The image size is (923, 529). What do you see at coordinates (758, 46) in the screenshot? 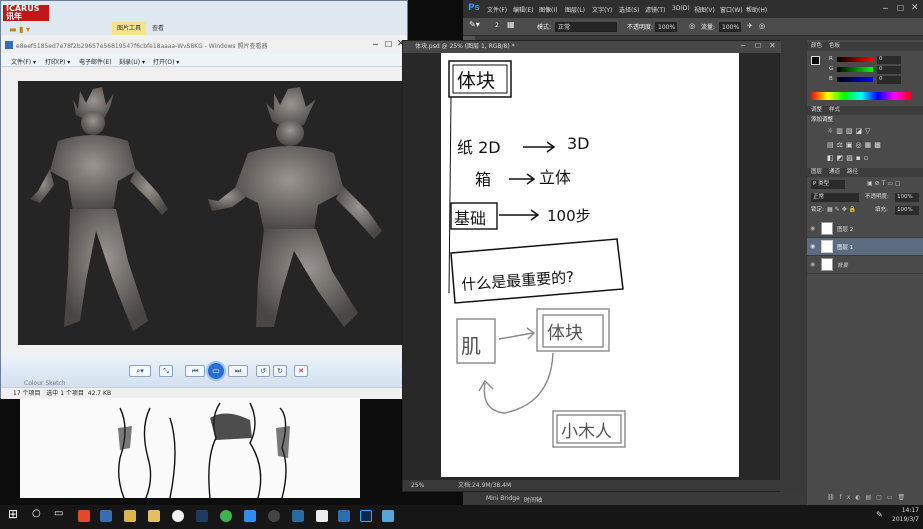
I see `doc-maximize-button: ☐` at bounding box center [758, 46].